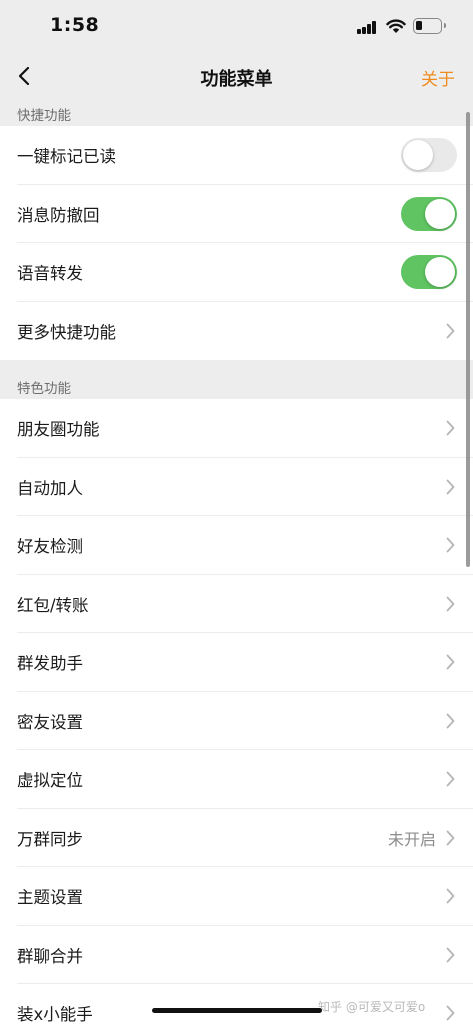 This screenshot has width=473, height=1024. What do you see at coordinates (50, 839) in the screenshot?
I see `row-label: 万群同步` at bounding box center [50, 839].